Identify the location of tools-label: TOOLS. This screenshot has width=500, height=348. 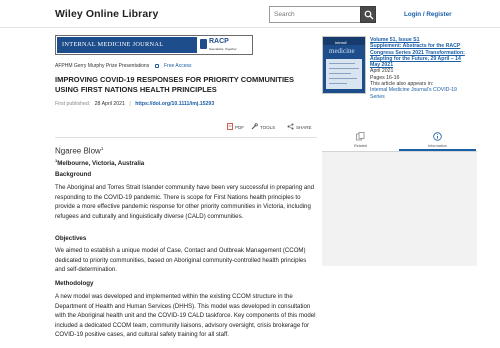
(268, 127).